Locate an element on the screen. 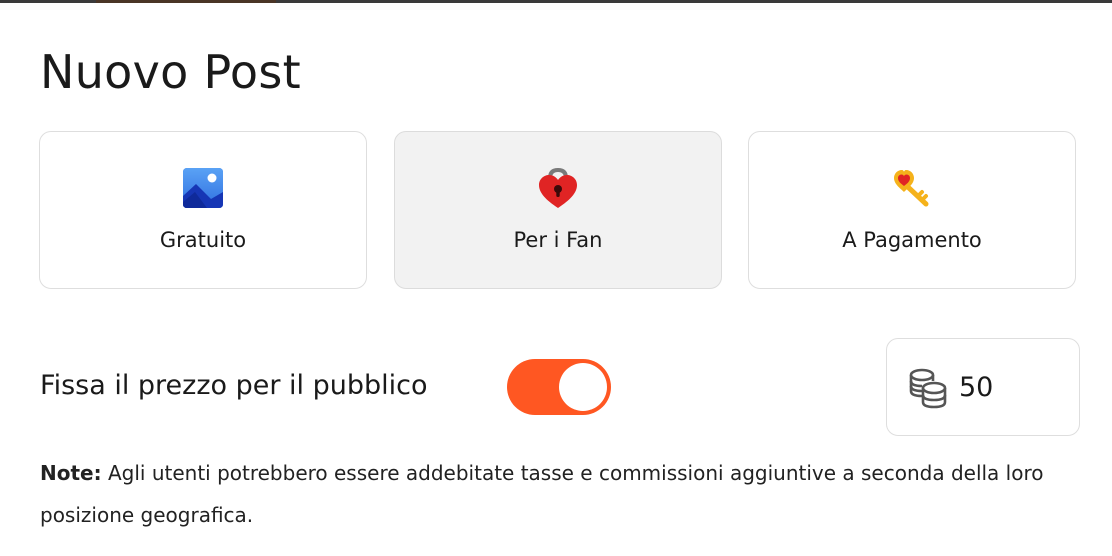 The width and height of the screenshot is (1112, 556). public-price-label: Fissa il prezzo per il pubblico is located at coordinates (234, 385).